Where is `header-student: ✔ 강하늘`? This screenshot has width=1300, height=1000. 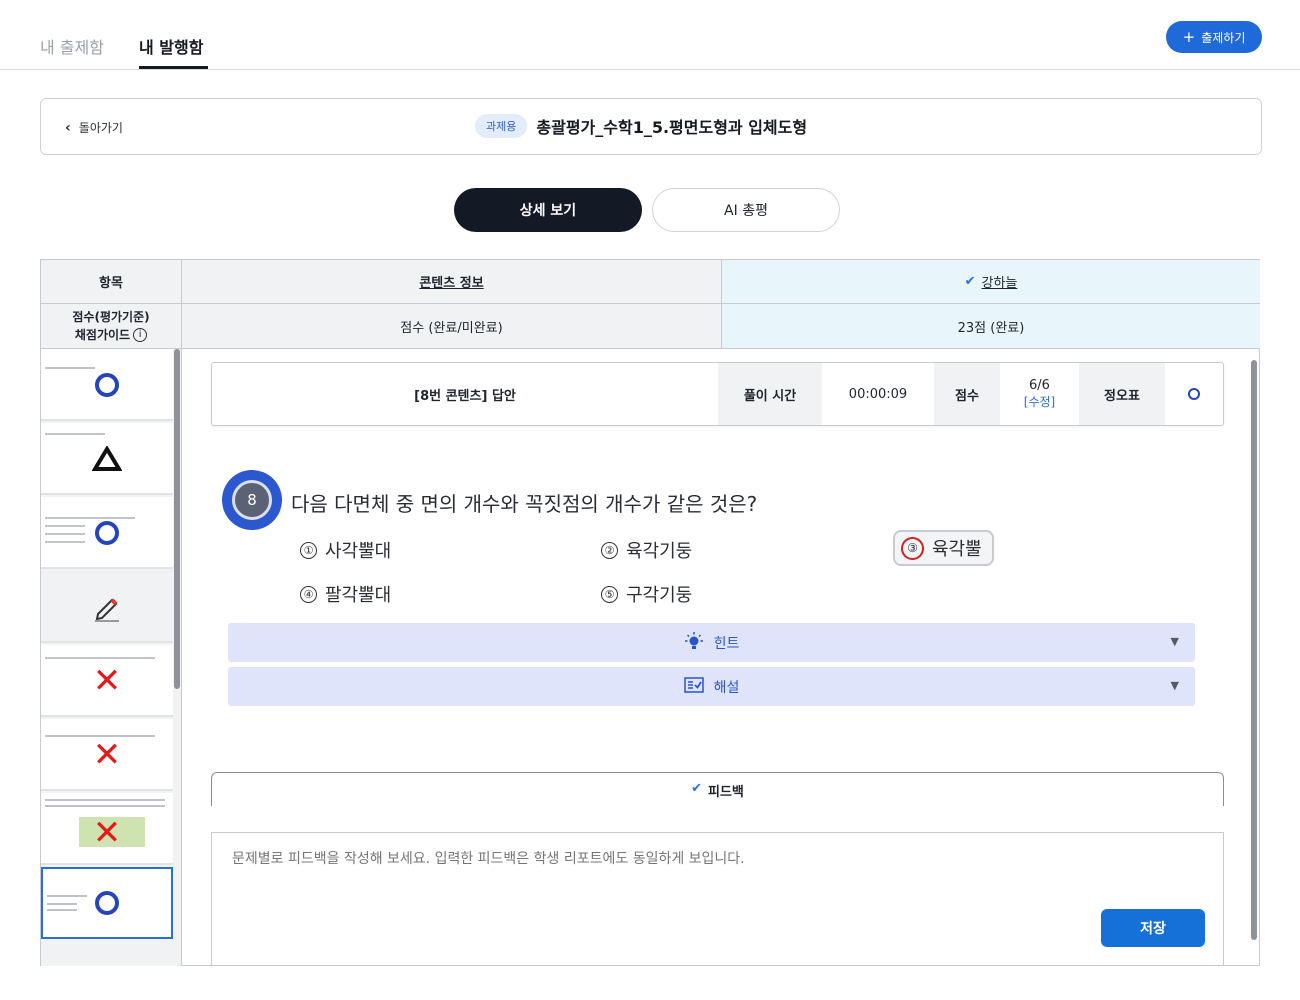
header-student: ✔ 강하늘 is located at coordinates (991, 282).